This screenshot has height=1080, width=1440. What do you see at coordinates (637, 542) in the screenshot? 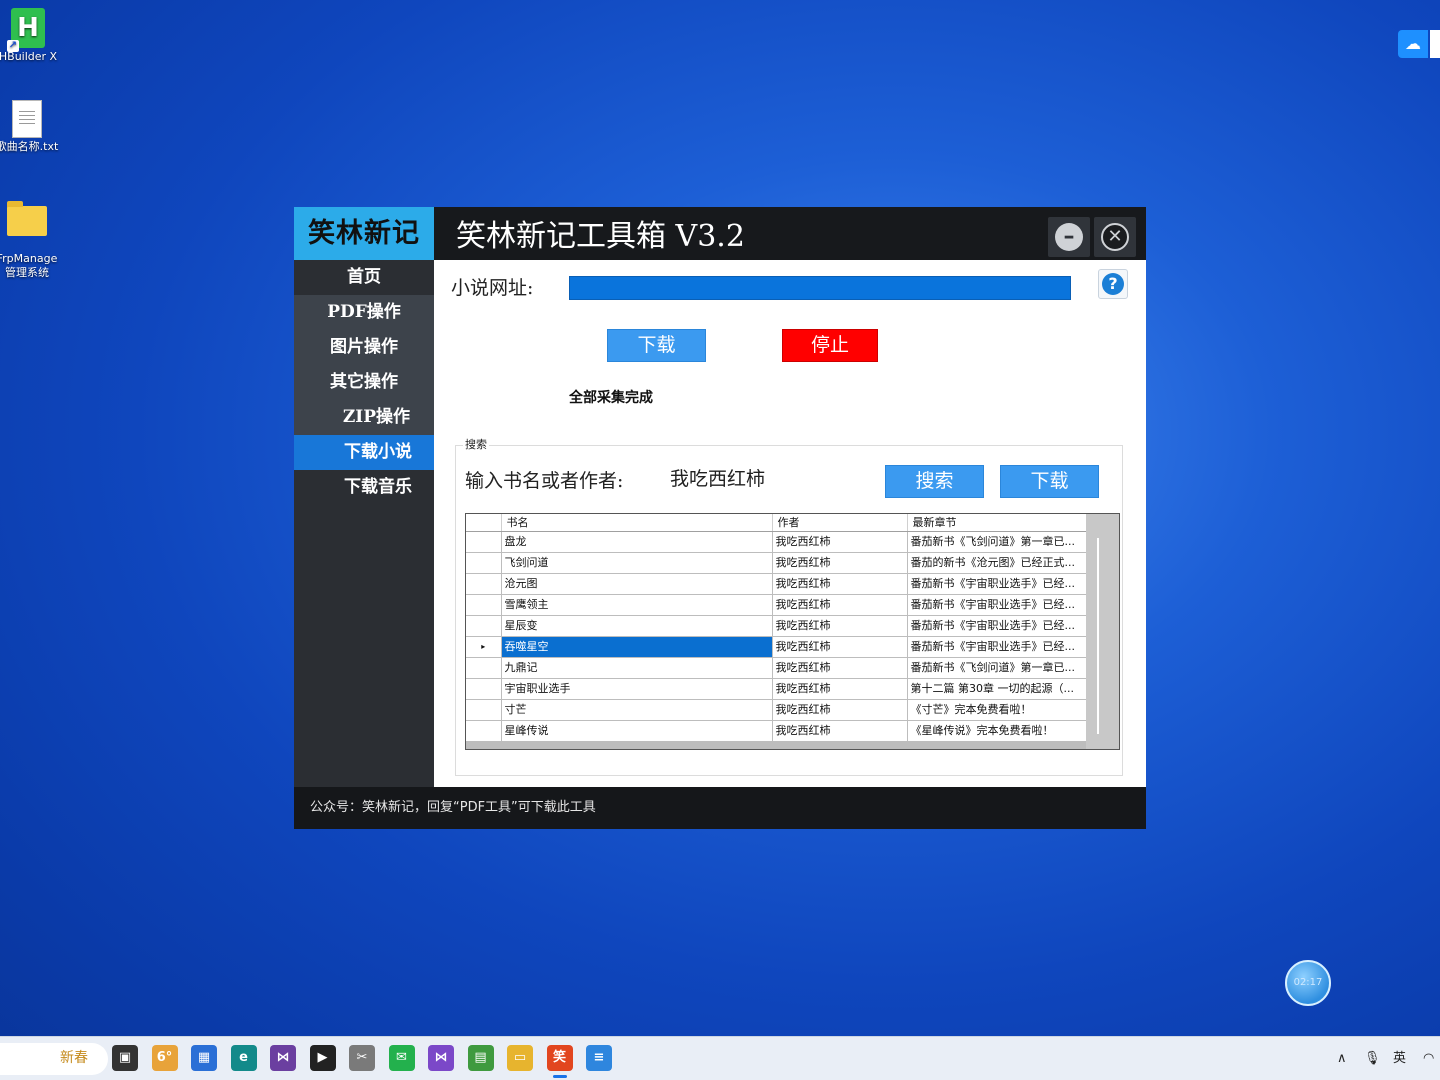
I see `cell-title: 盘龙` at bounding box center [637, 542].